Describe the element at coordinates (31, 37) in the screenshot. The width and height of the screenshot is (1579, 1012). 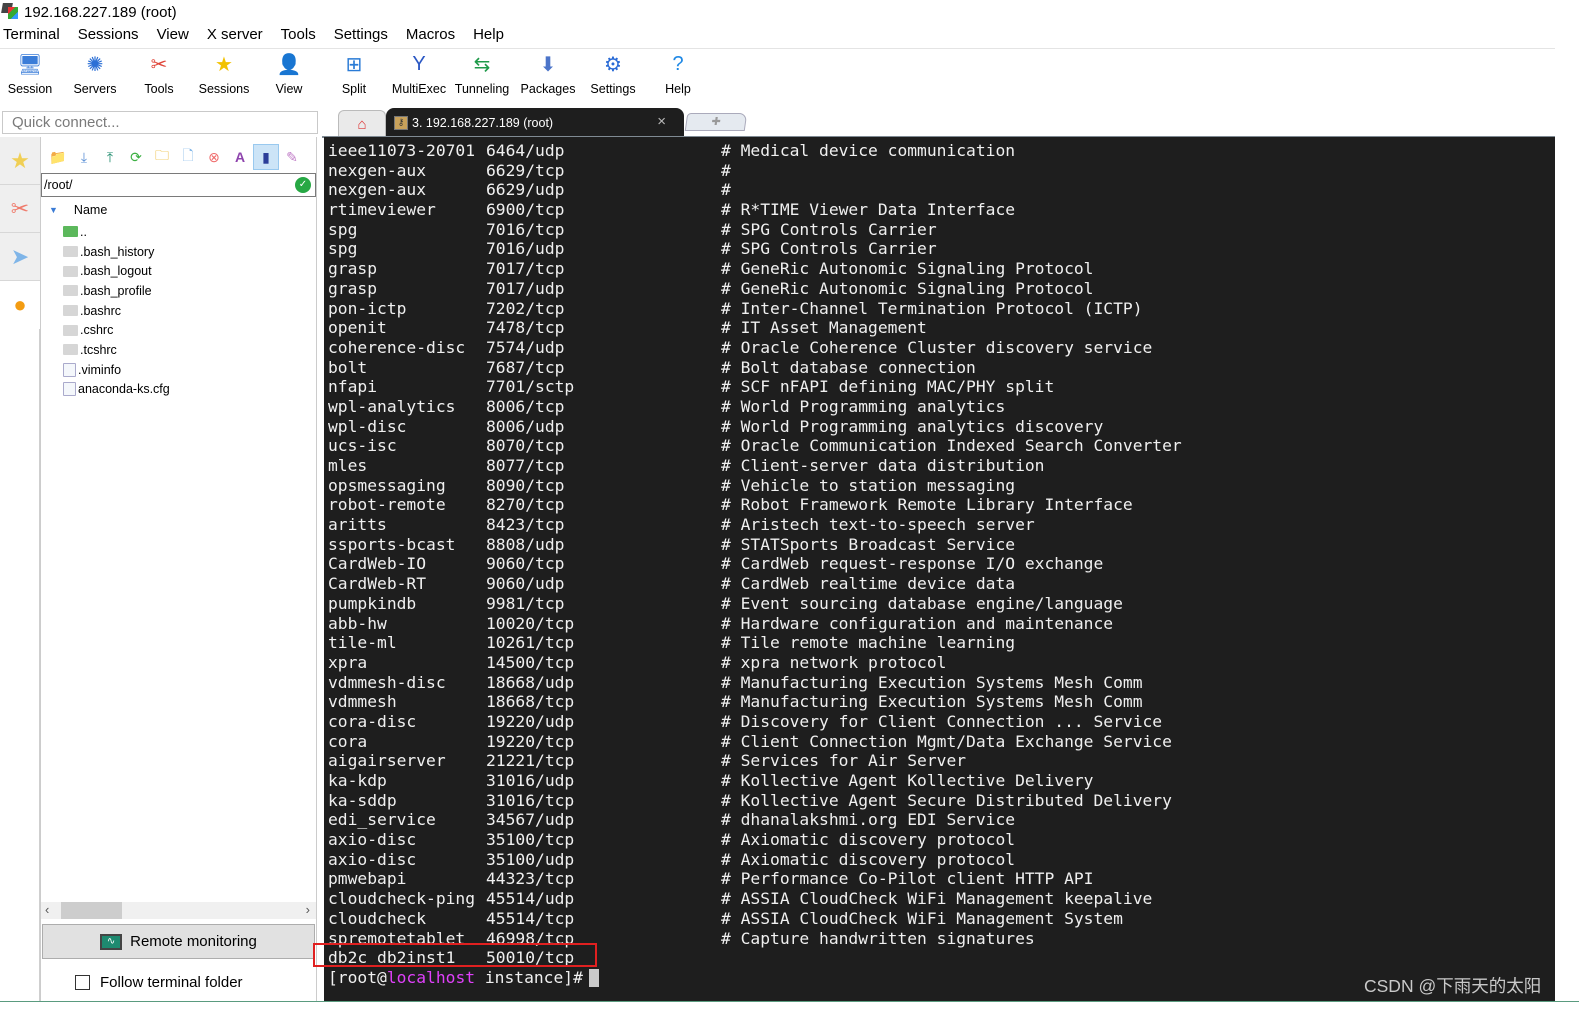
I see `menu-terminal: Terminal` at that location.